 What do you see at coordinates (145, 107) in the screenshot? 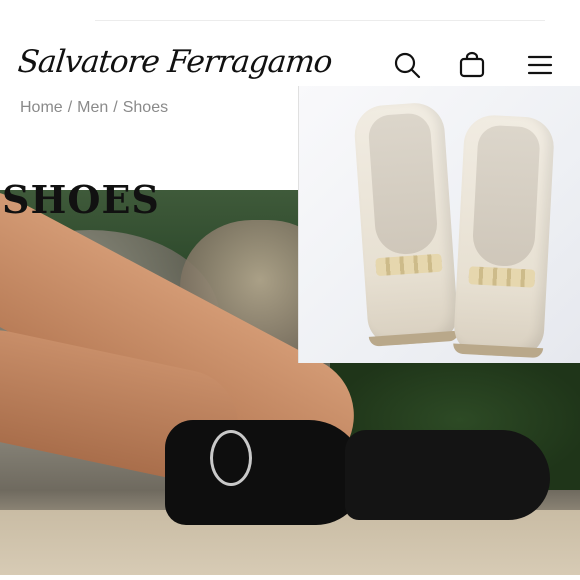
I see `breadcrumb-item-shoes: Shoes` at bounding box center [145, 107].